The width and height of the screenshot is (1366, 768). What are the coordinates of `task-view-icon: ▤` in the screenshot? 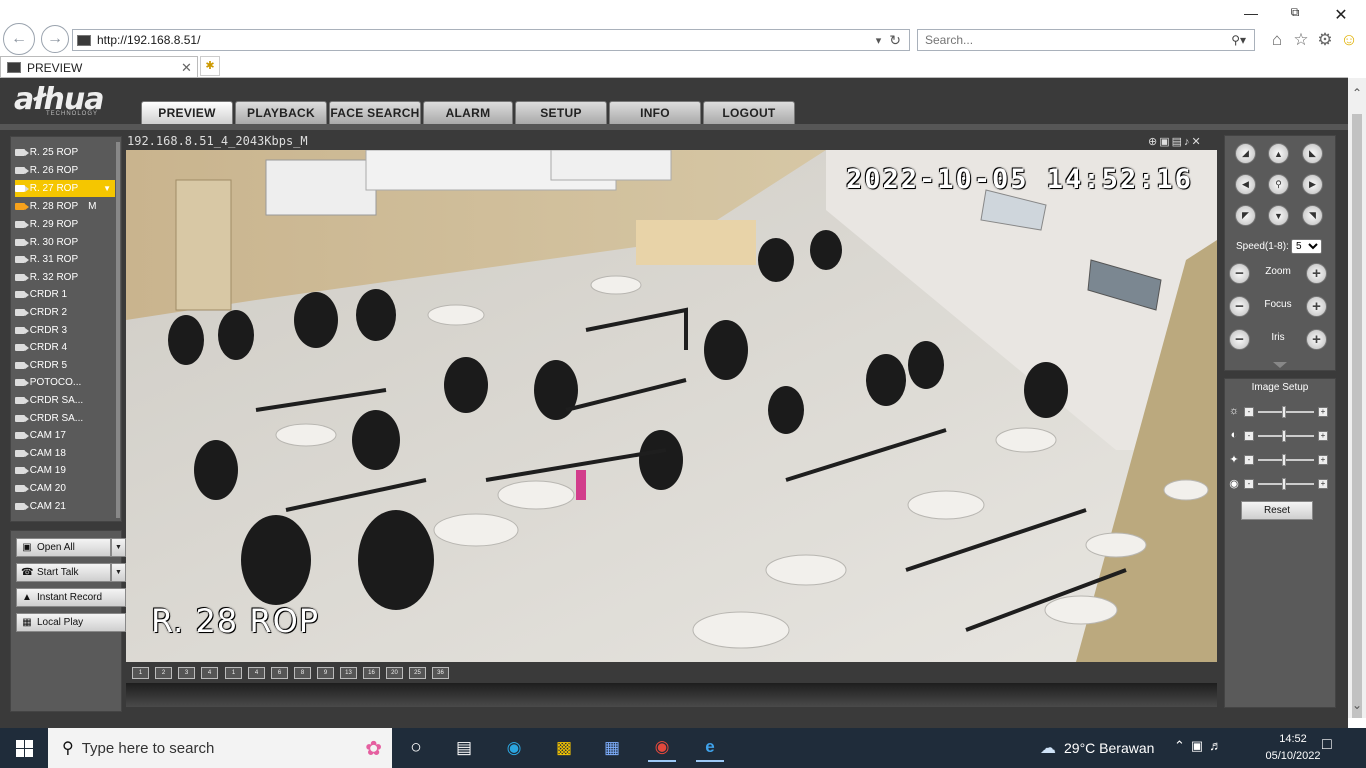 It's located at (464, 748).